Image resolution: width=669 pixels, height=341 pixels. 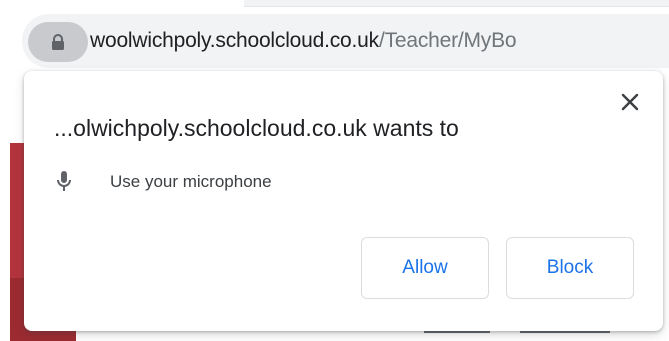 I want to click on close-button, so click(x=630, y=102).